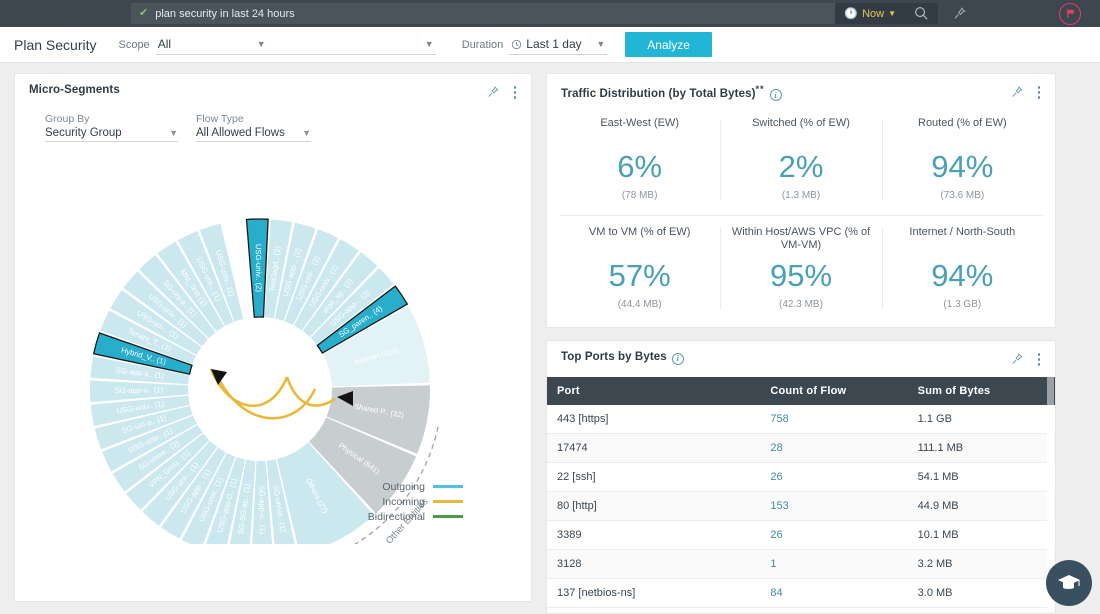 The height and width of the screenshot is (614, 1100). What do you see at coordinates (870, 13) in the screenshot?
I see `time-range-now-button: 🕐 Now ▼` at bounding box center [870, 13].